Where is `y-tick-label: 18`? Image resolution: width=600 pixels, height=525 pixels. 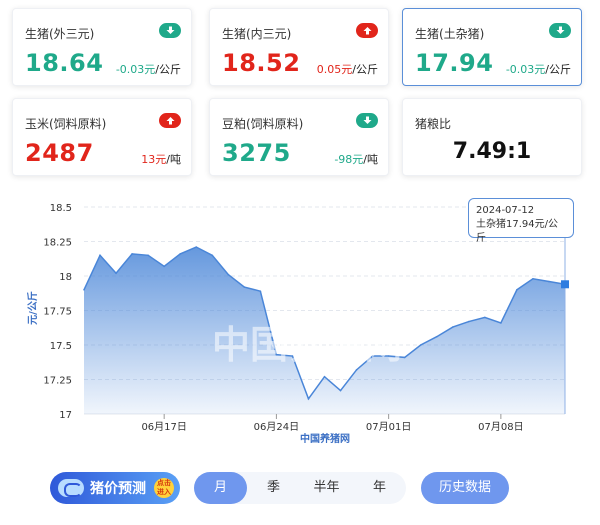
y-tick-label: 18 is located at coordinates (65, 277).